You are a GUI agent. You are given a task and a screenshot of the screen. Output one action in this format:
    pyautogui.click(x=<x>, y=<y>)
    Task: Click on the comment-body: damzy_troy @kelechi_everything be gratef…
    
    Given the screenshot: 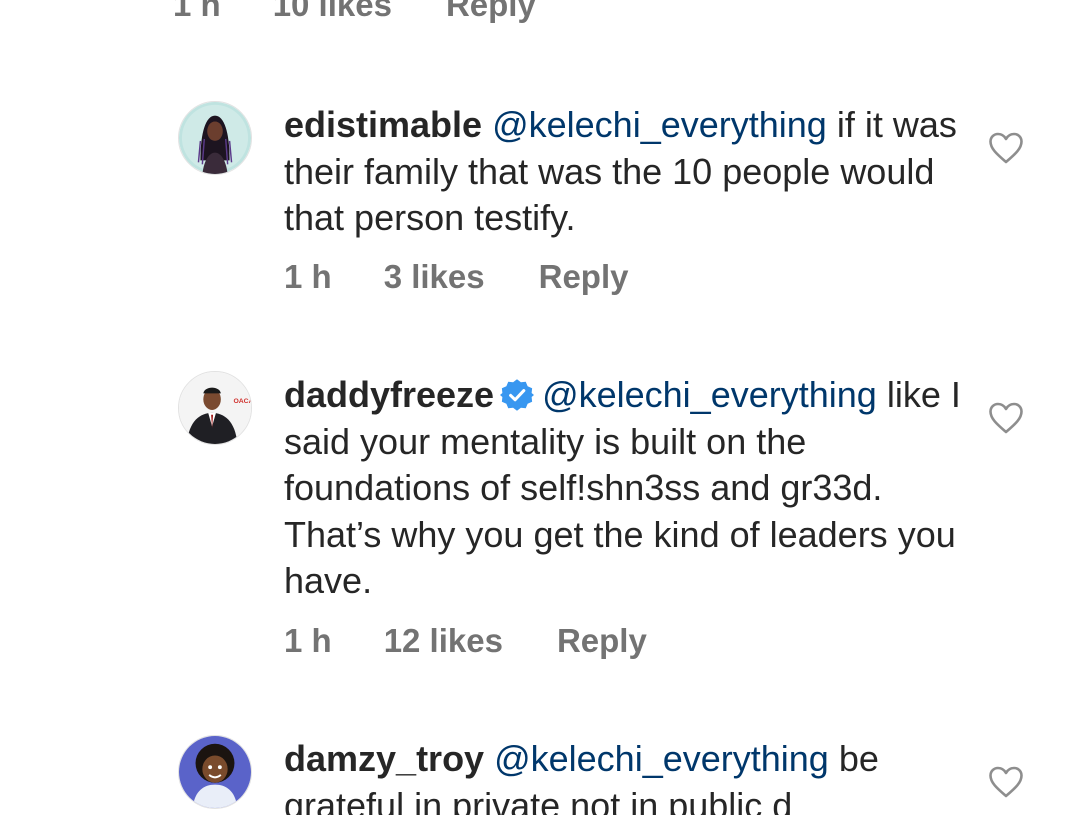 What is the action you would take?
    pyautogui.click(x=624, y=775)
    